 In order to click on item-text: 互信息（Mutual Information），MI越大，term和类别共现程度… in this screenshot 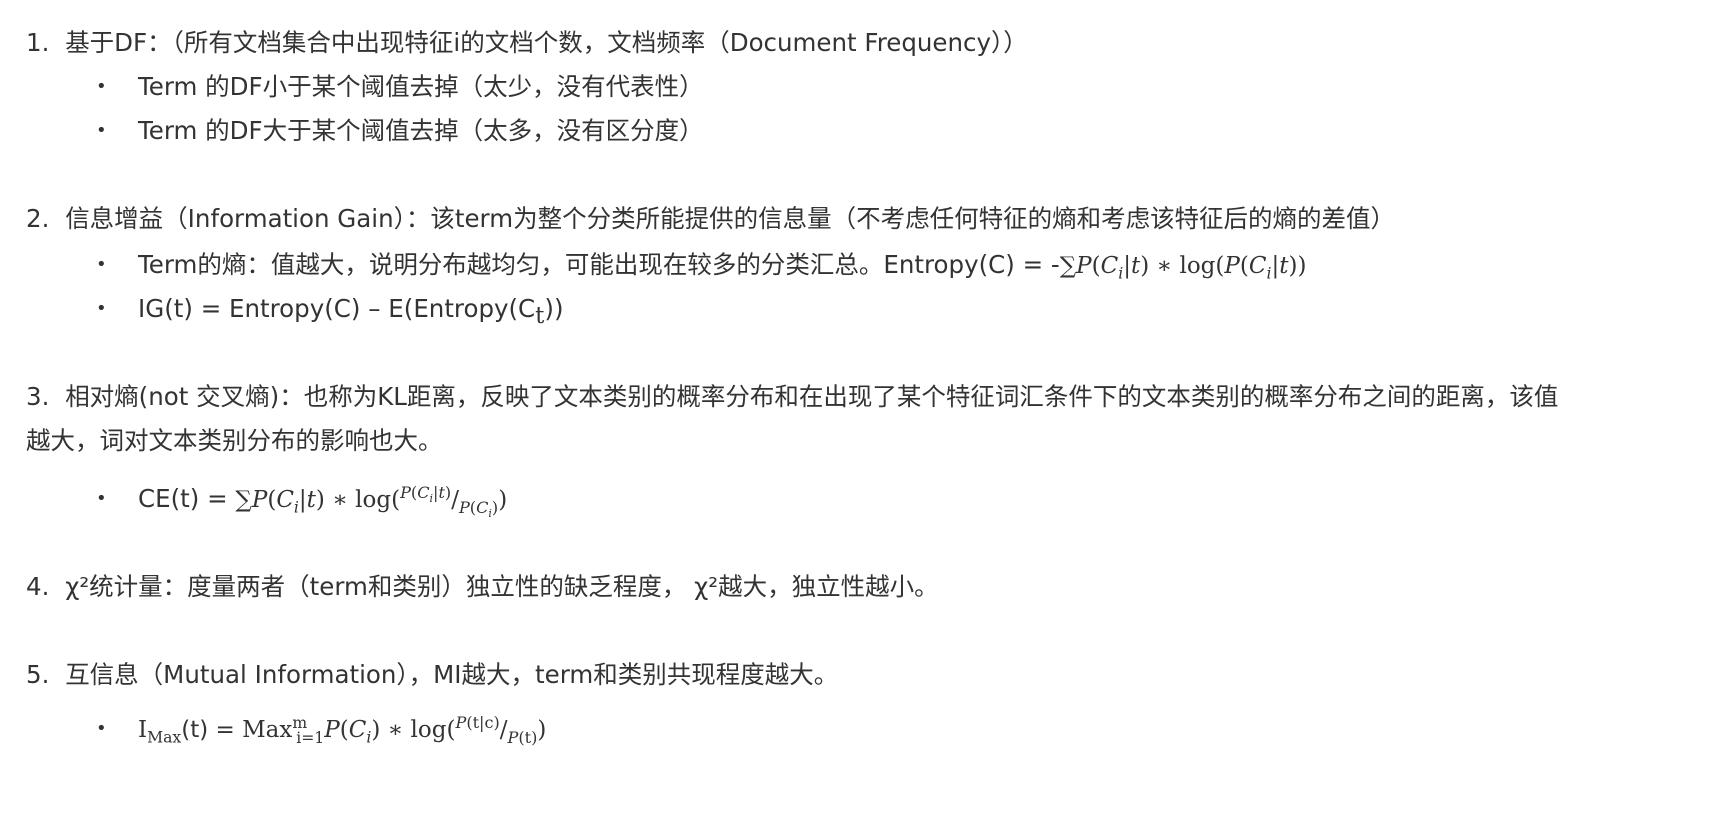, I will do `click(452, 674)`.